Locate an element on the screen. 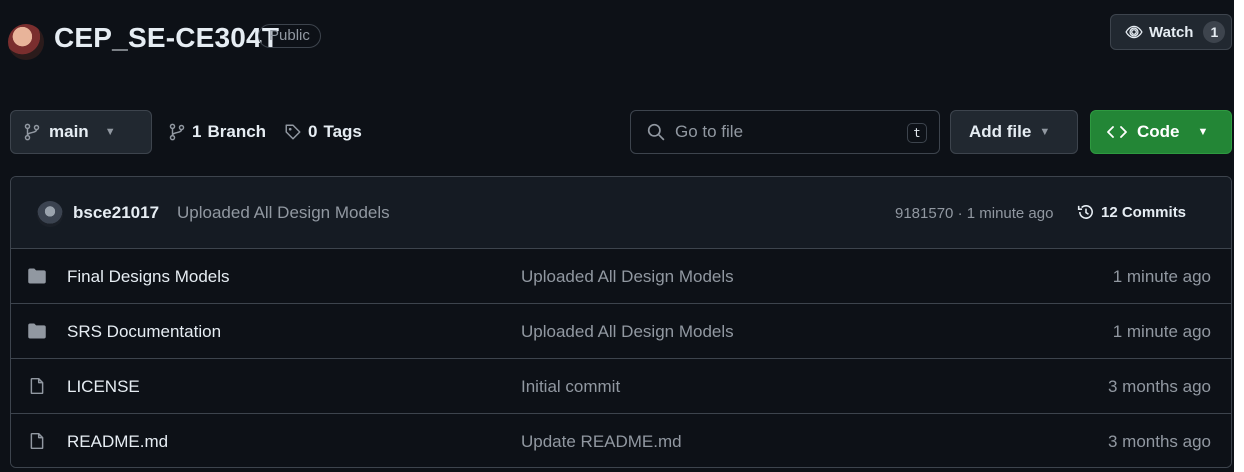 Image resolution: width=1244 pixels, height=472 pixels. tags-link: 0 Tags is located at coordinates (323, 132).